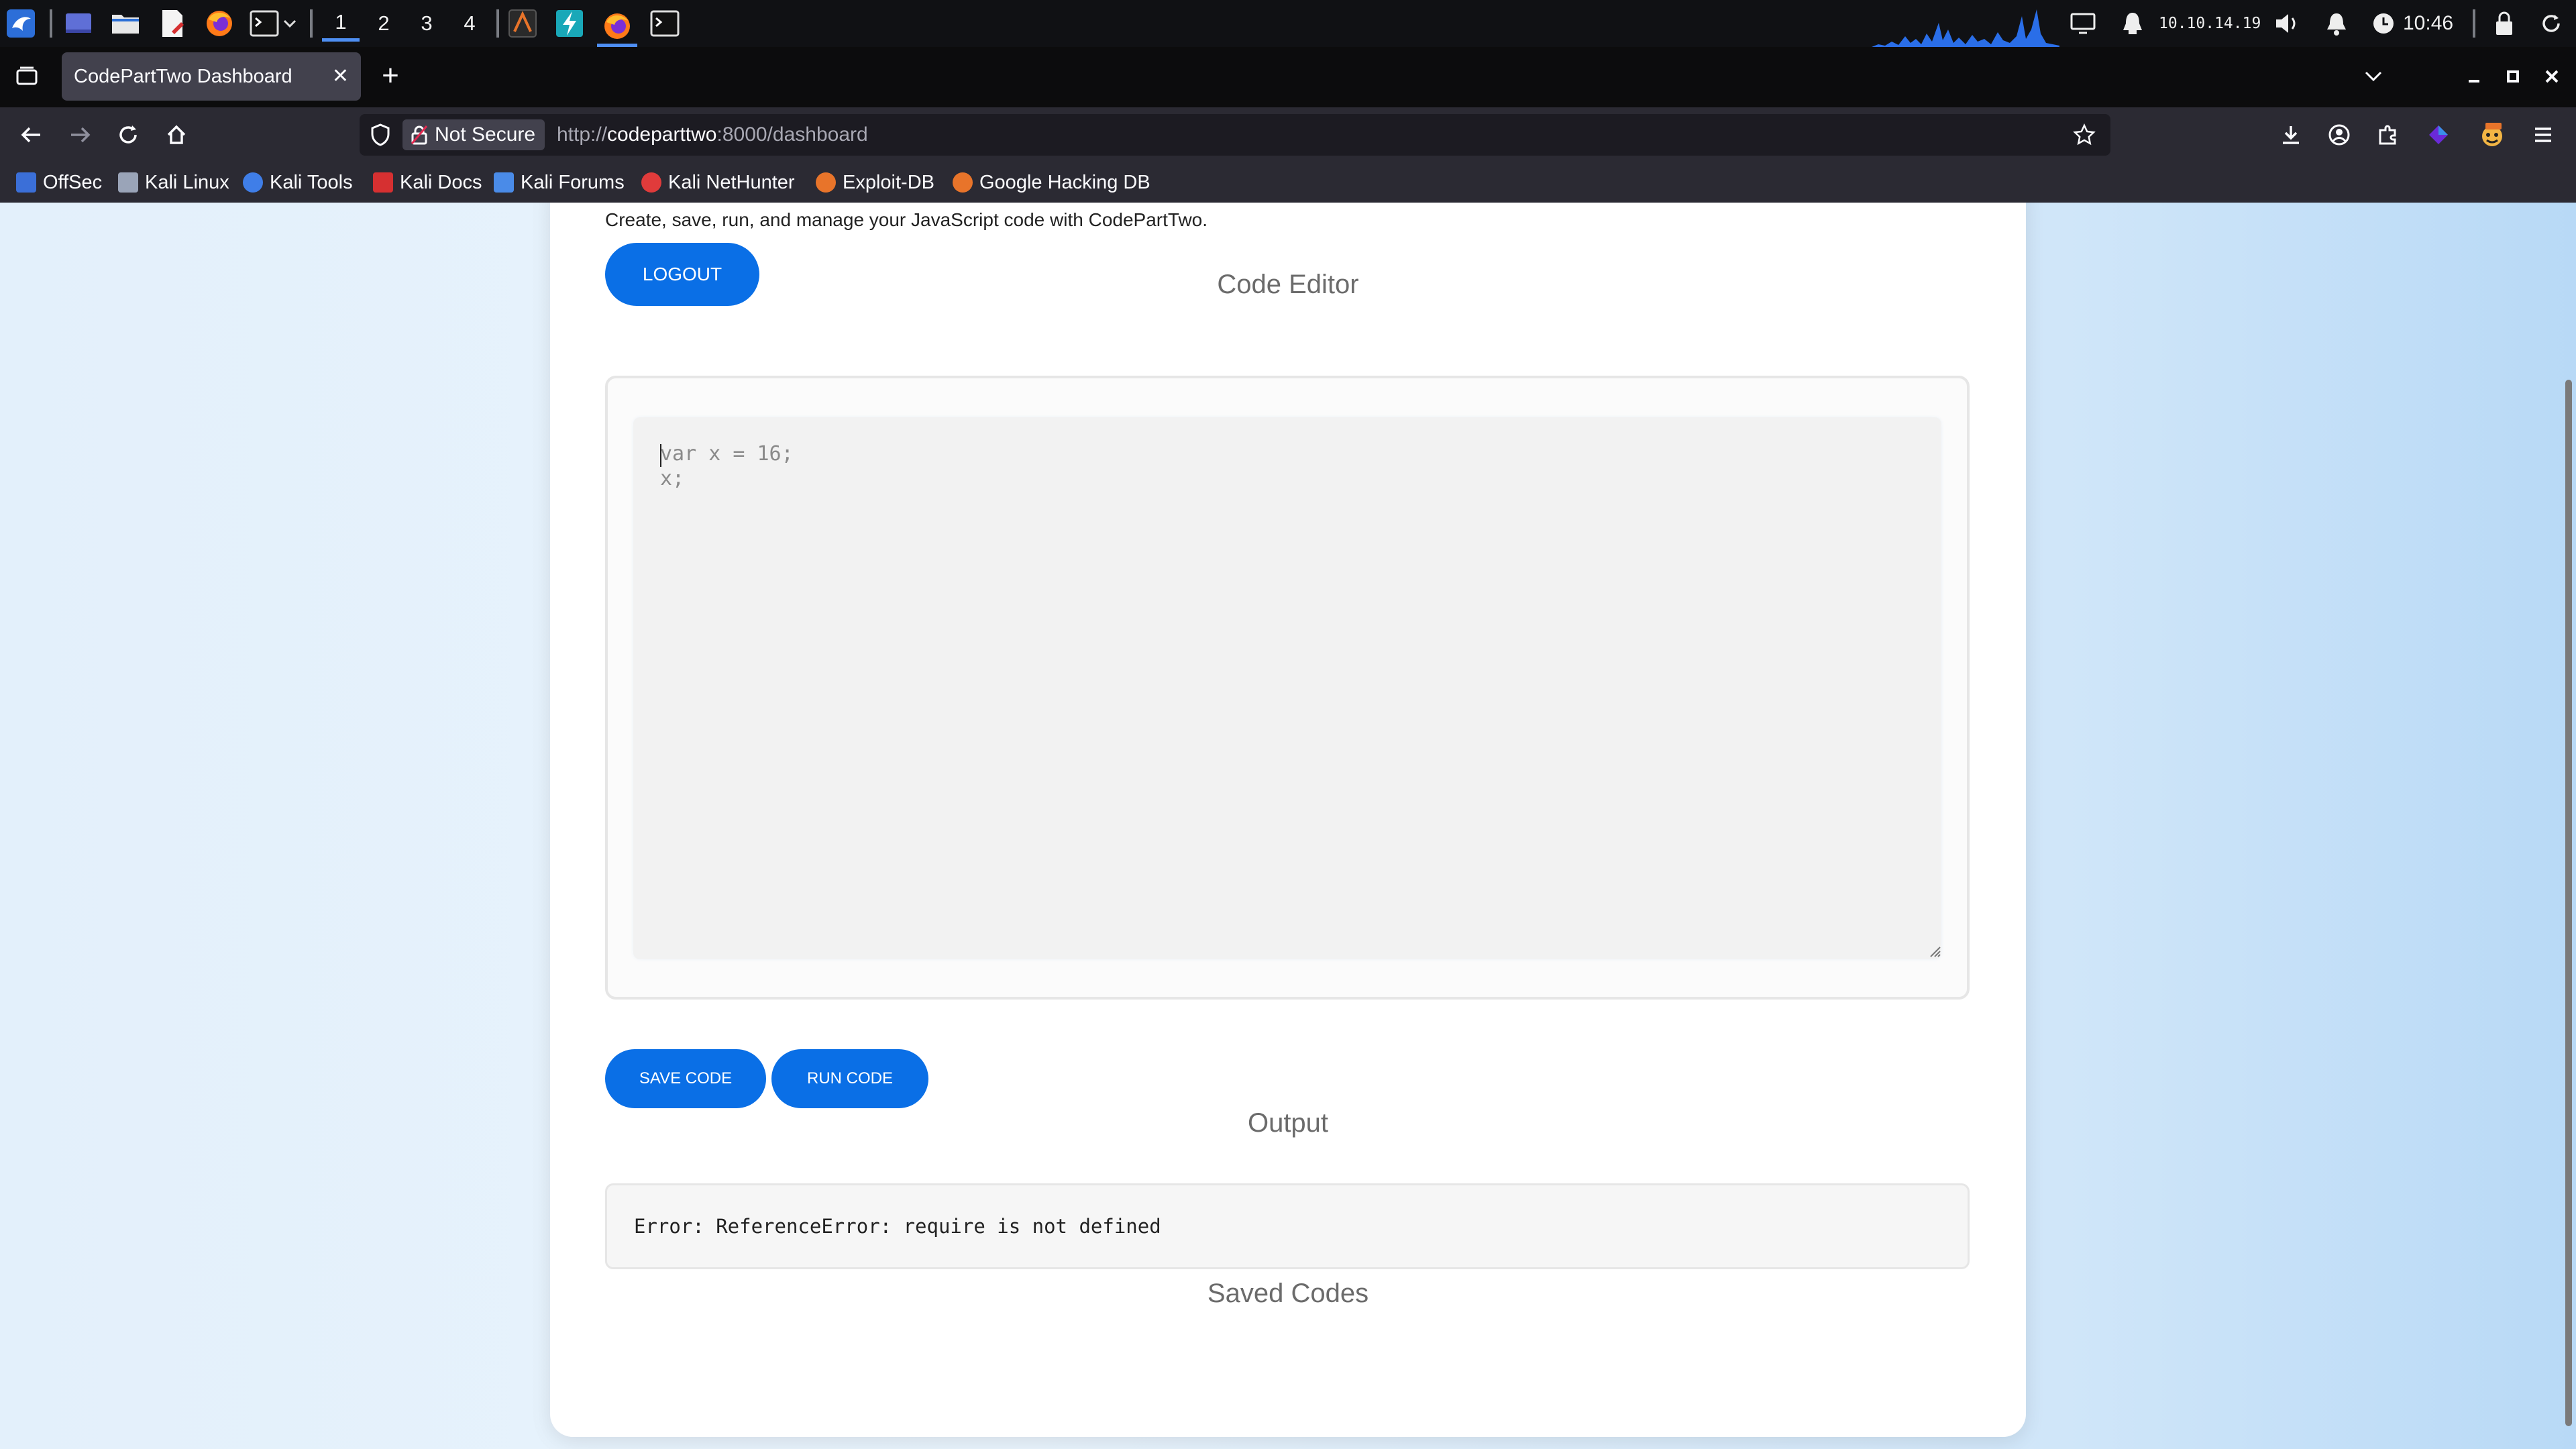 This screenshot has height=1449, width=2576. I want to click on tab-title: CodePartTwo Dashboard, so click(183, 76).